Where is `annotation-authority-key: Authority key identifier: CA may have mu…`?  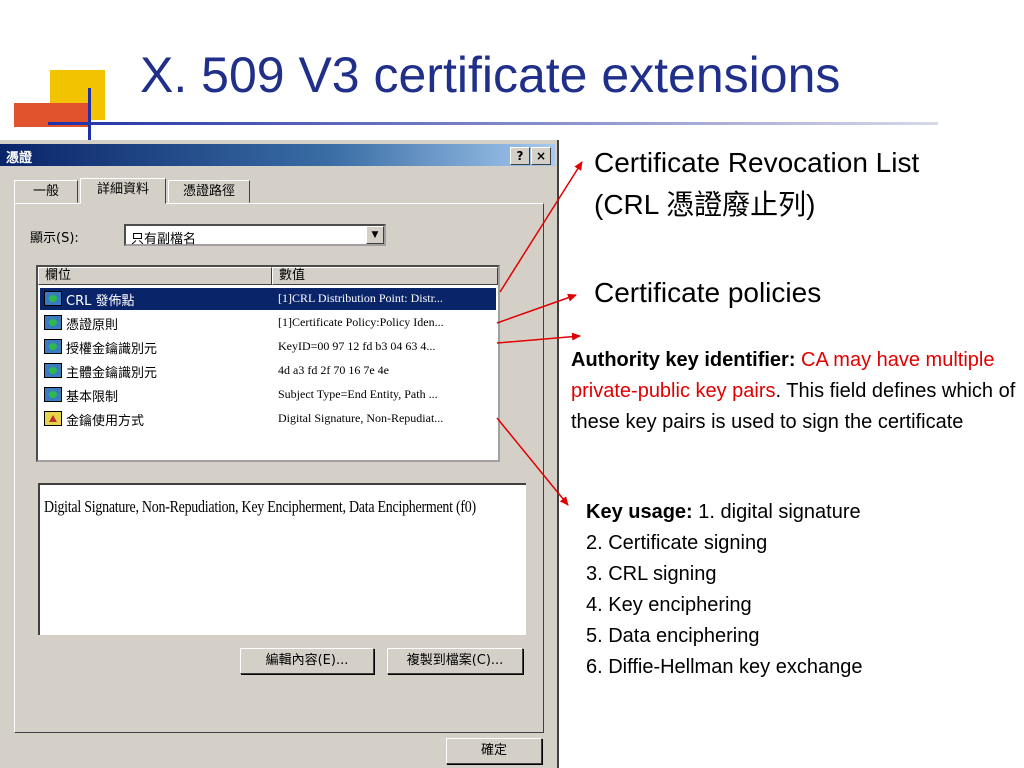
annotation-authority-key: Authority key identifier: CA may have mu… is located at coordinates (796, 391).